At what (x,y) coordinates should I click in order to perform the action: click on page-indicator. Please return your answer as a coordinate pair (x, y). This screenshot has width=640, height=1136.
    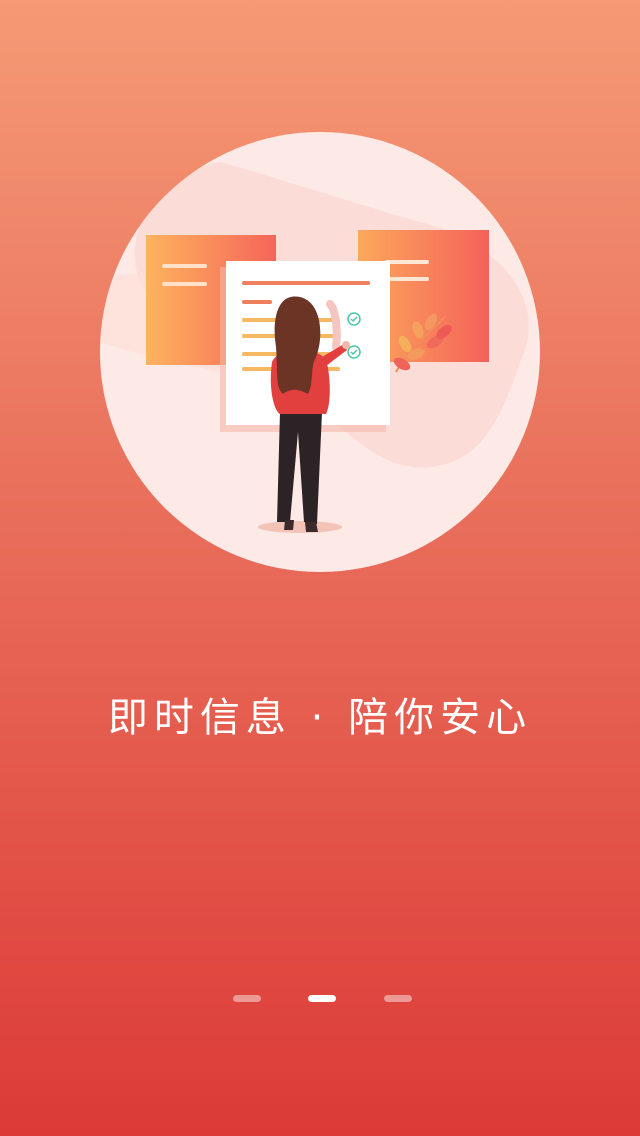
    Looking at the image, I should click on (320, 1000).